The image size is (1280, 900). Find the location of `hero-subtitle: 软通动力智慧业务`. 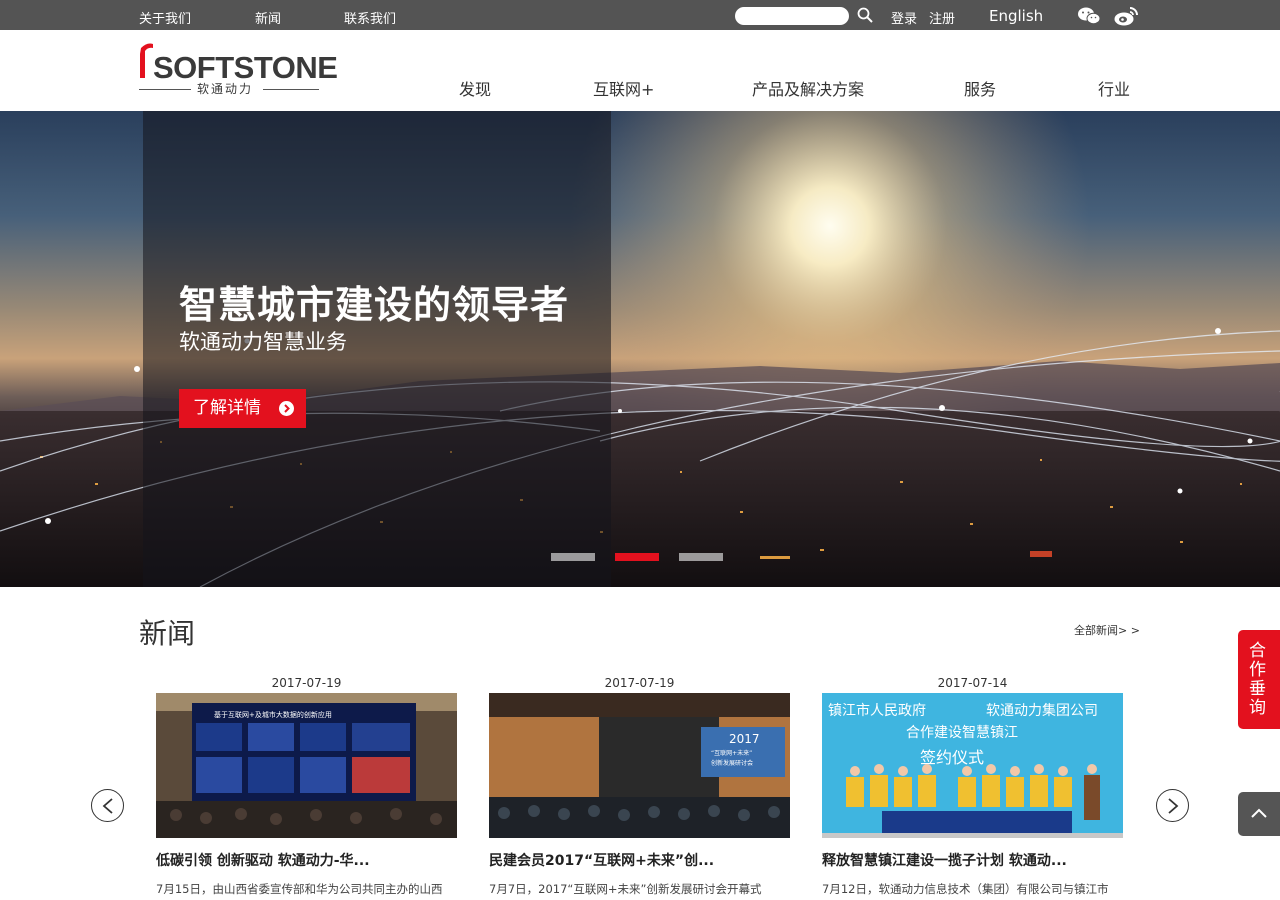

hero-subtitle: 软通动力智慧业务 is located at coordinates (263, 342).